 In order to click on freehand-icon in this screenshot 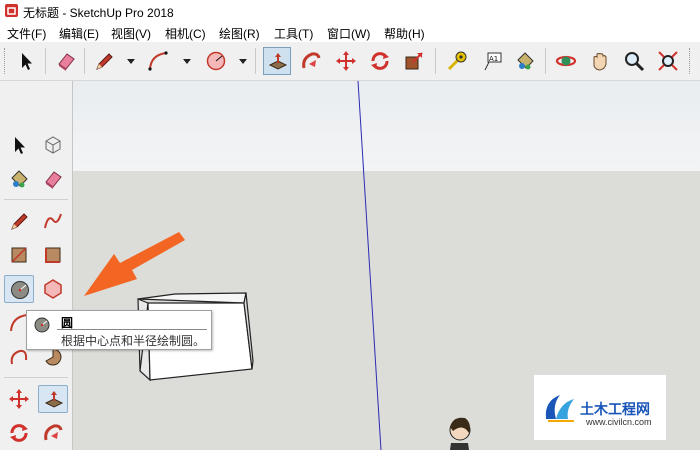, I will do `click(53, 221)`.